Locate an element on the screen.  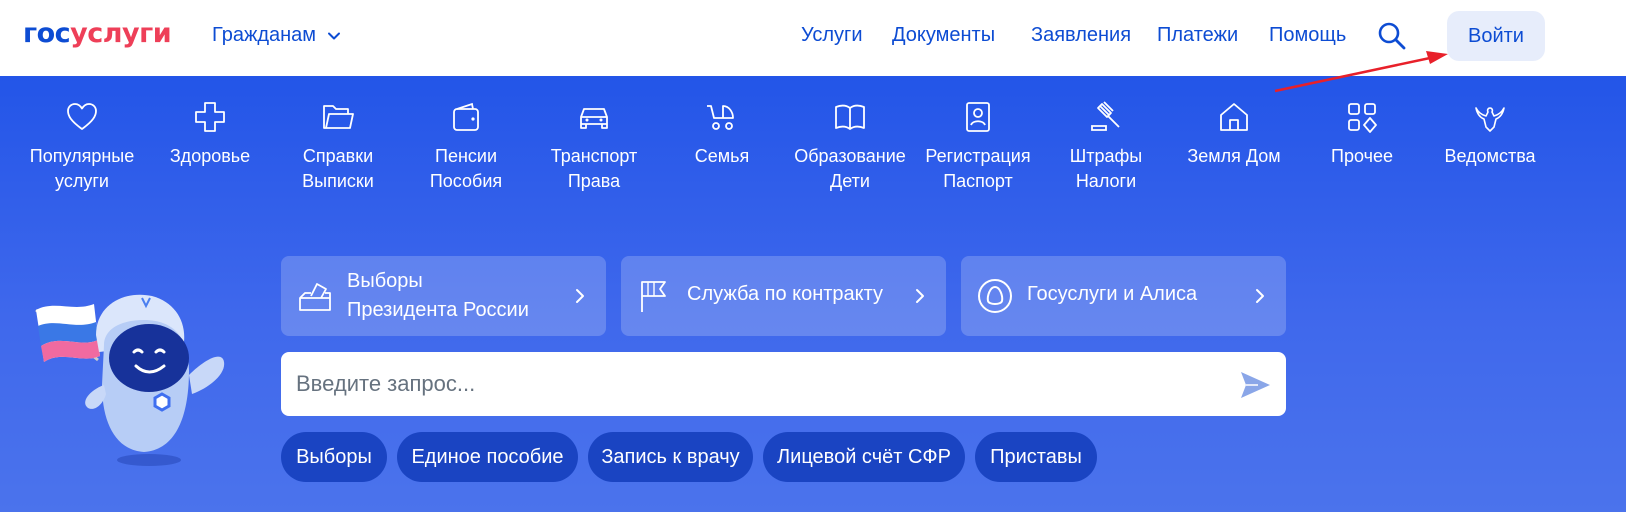
category-agencies: Ведомства is located at coordinates (1490, 134).